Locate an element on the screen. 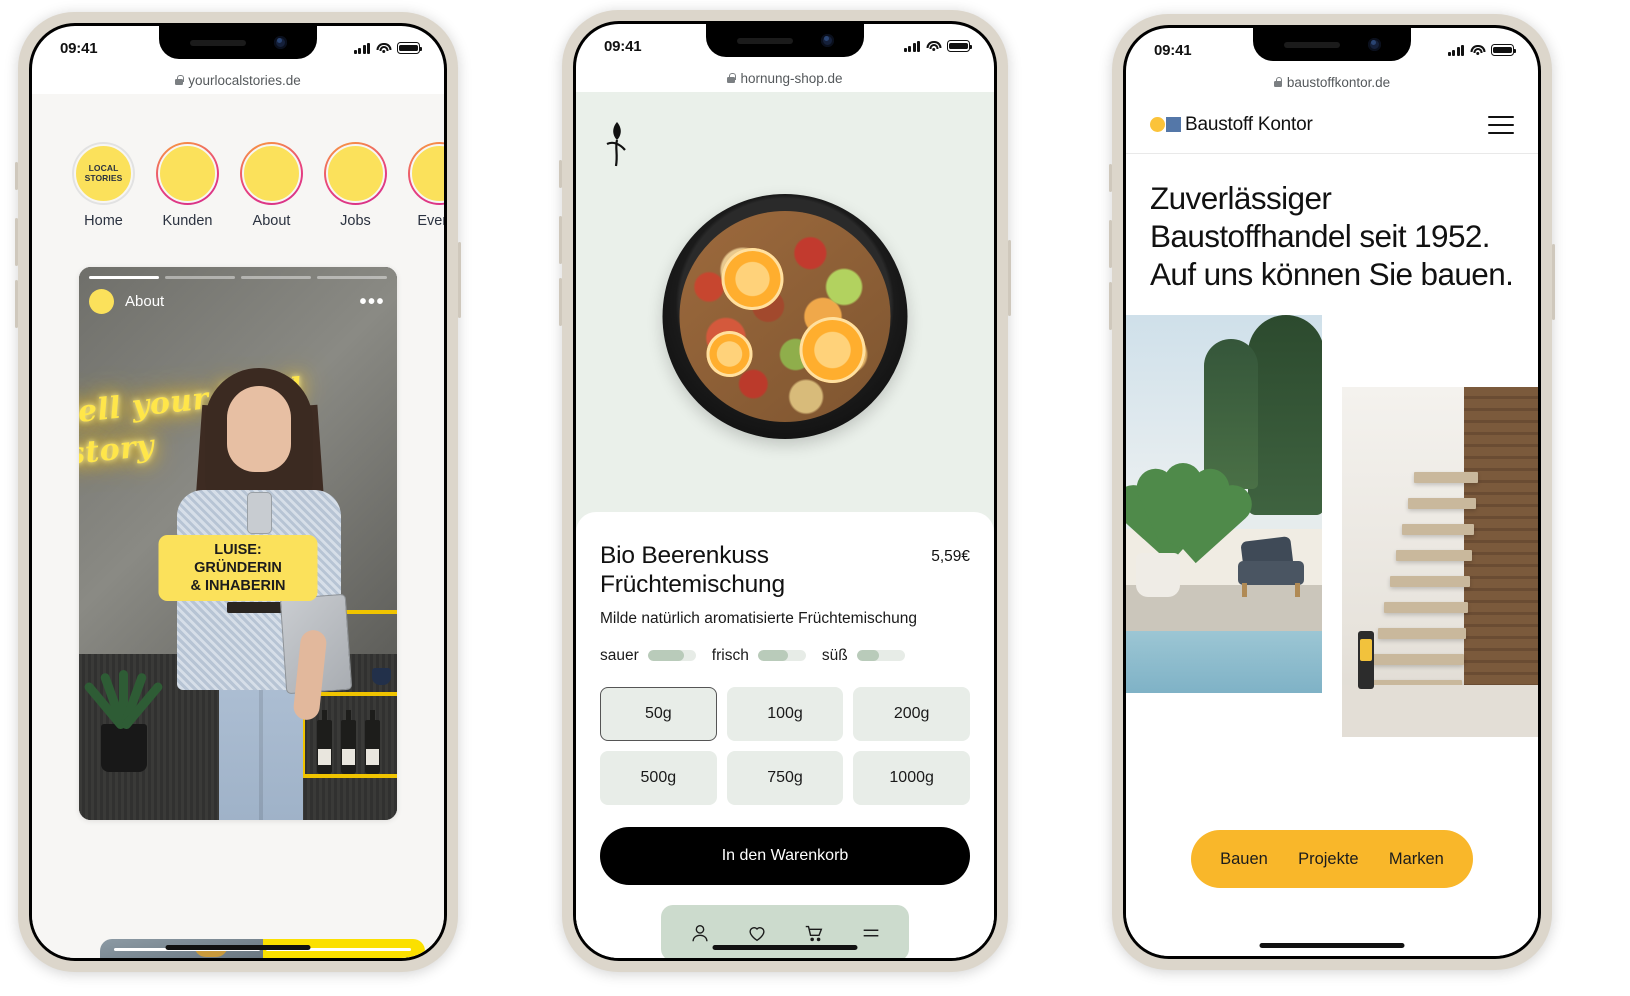  taste-label-frisch: frisch is located at coordinates (730, 655).